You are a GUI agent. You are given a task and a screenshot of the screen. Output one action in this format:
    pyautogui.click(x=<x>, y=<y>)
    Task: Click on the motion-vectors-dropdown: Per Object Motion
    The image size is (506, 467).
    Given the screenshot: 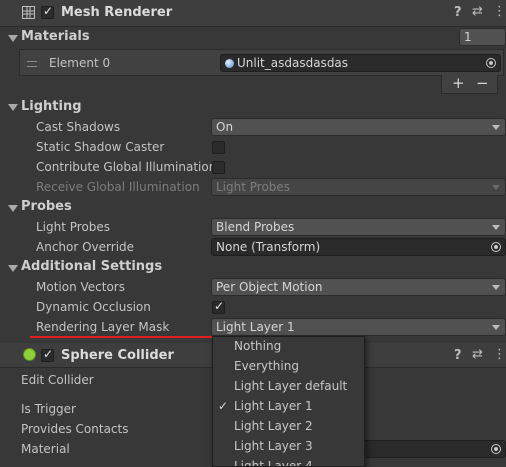 What is the action you would take?
    pyautogui.click(x=358, y=287)
    